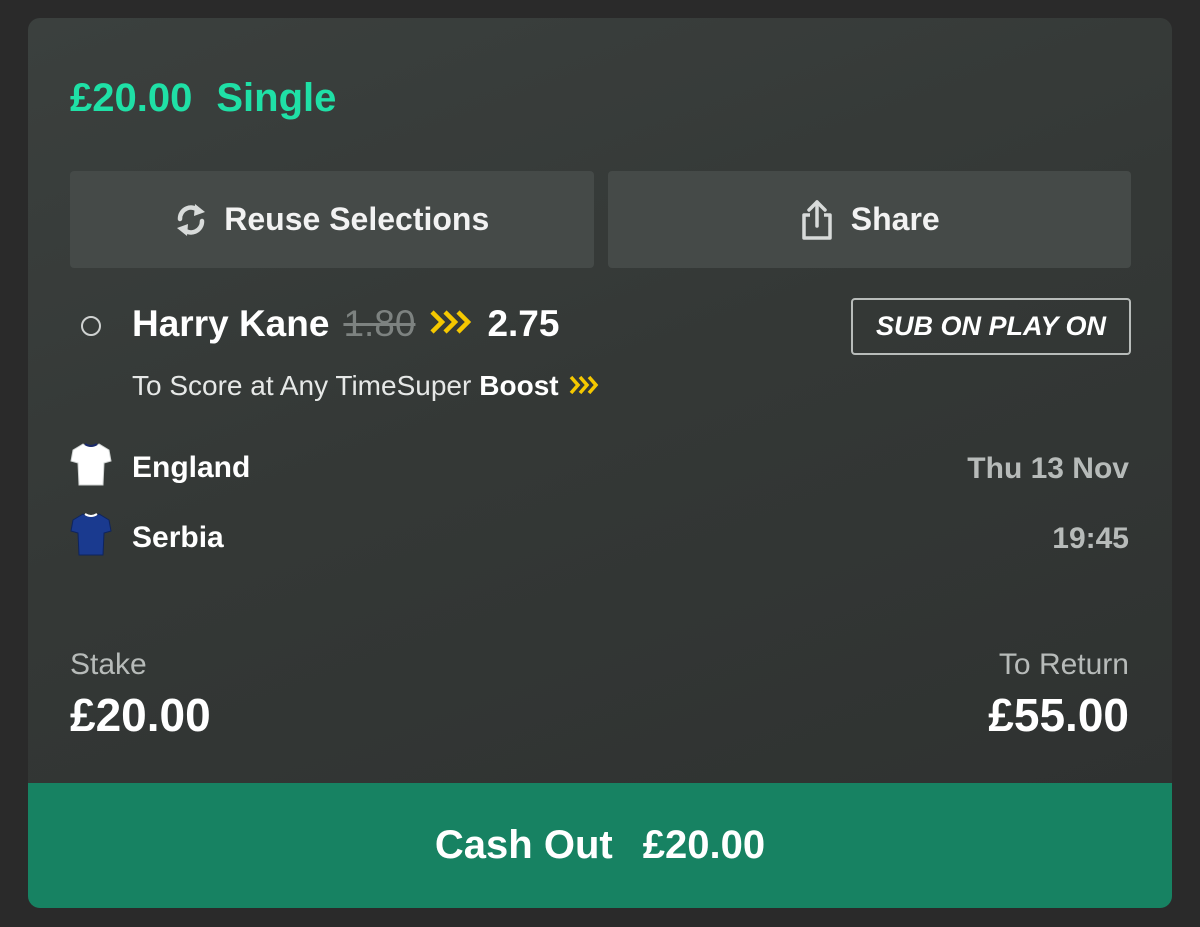 The width and height of the screenshot is (1200, 927). I want to click on selection-name: Harry Kane, so click(231, 323).